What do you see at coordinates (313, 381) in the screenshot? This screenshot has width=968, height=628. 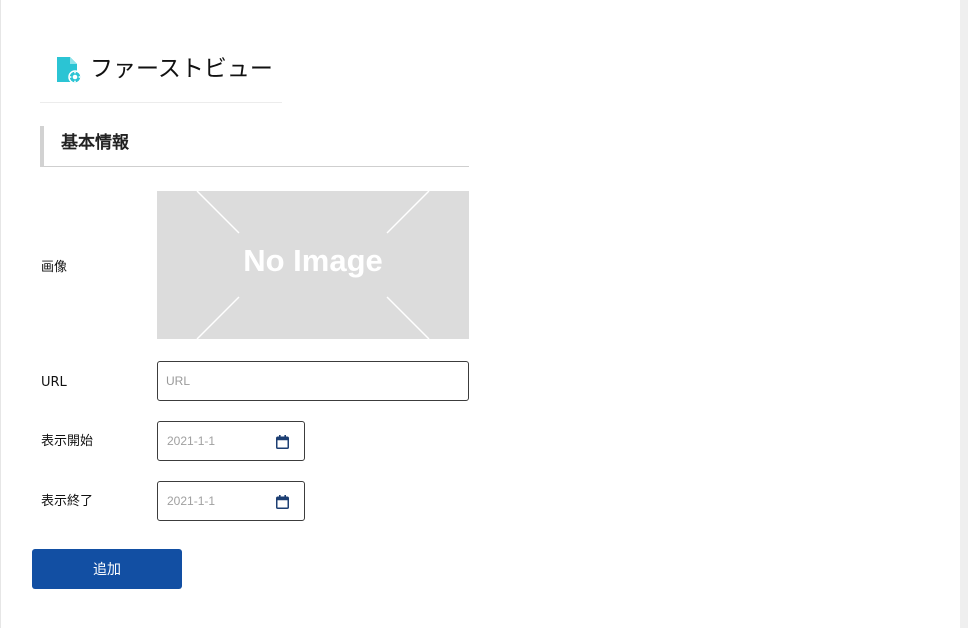 I see `url-input` at bounding box center [313, 381].